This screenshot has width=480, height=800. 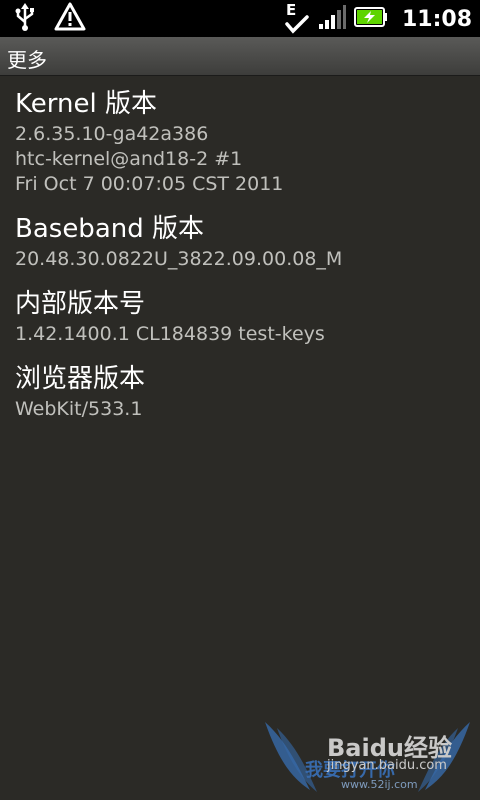 What do you see at coordinates (387, 765) in the screenshot?
I see `watermark-url: jingyan.baidu.com` at bounding box center [387, 765].